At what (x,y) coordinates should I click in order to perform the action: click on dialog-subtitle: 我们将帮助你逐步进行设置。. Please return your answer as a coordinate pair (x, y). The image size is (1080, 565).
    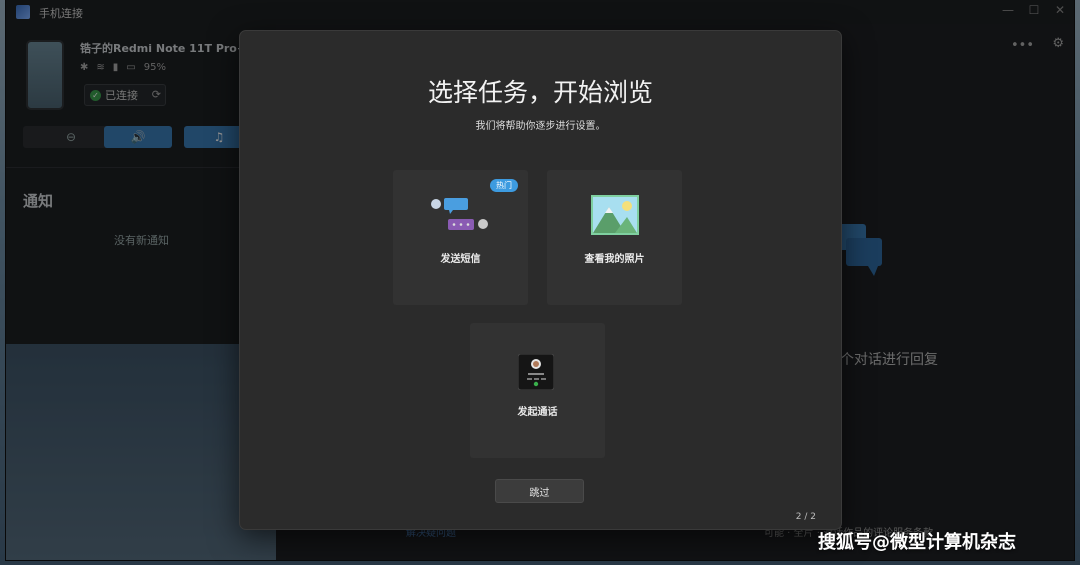
    Looking at the image, I should click on (540, 126).